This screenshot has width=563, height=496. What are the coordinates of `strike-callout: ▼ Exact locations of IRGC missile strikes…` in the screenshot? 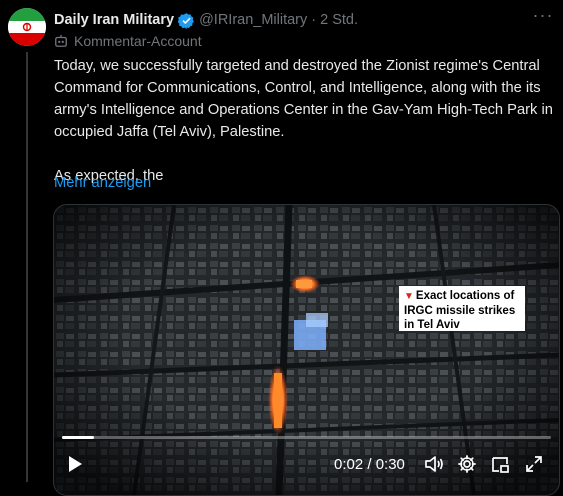 It's located at (462, 308).